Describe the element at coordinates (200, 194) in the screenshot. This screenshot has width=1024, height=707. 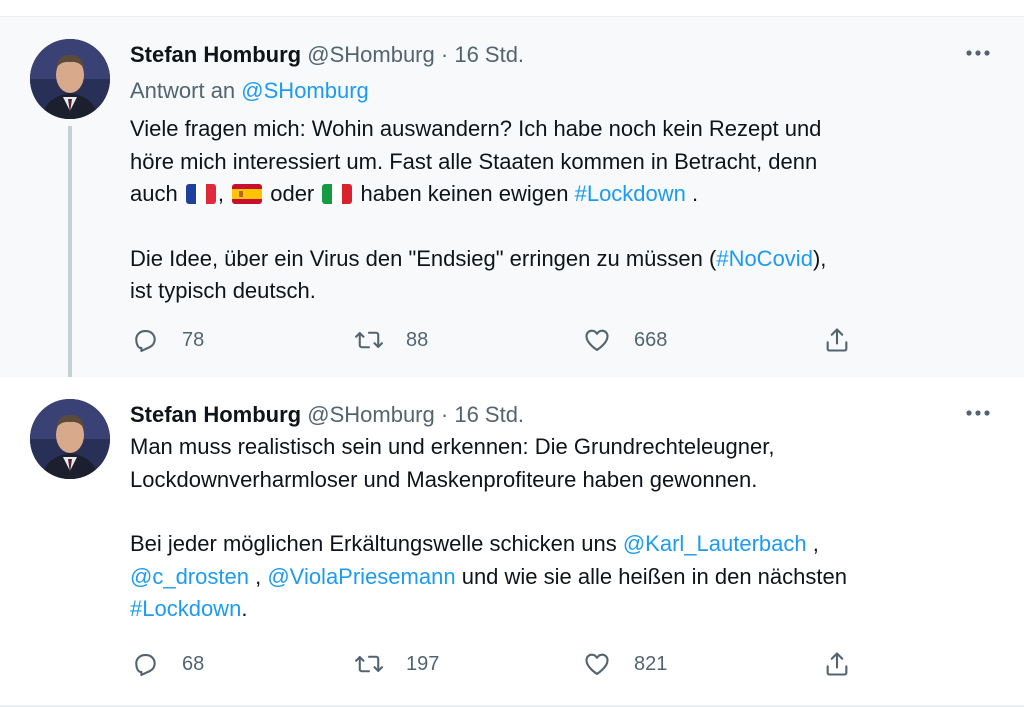
I see `france-flag-icon` at that location.